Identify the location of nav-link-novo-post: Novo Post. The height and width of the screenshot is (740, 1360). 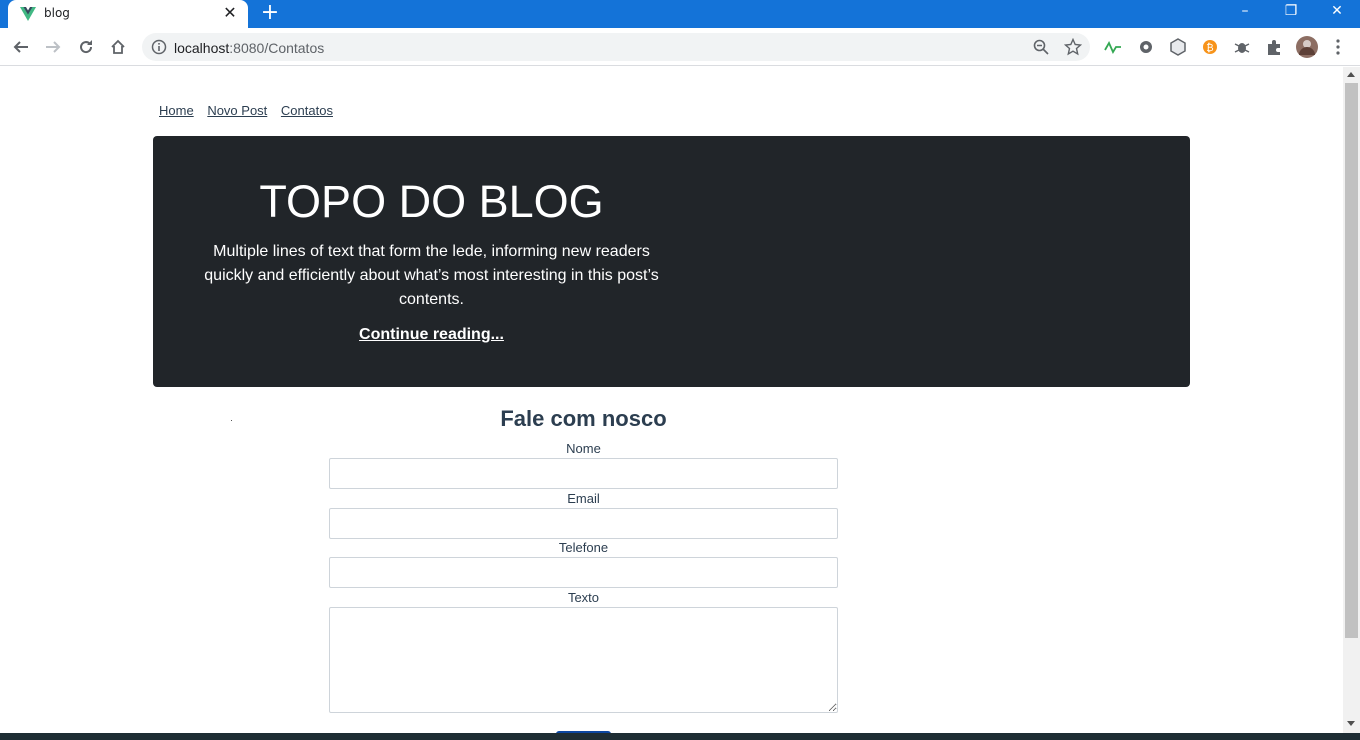
(237, 110).